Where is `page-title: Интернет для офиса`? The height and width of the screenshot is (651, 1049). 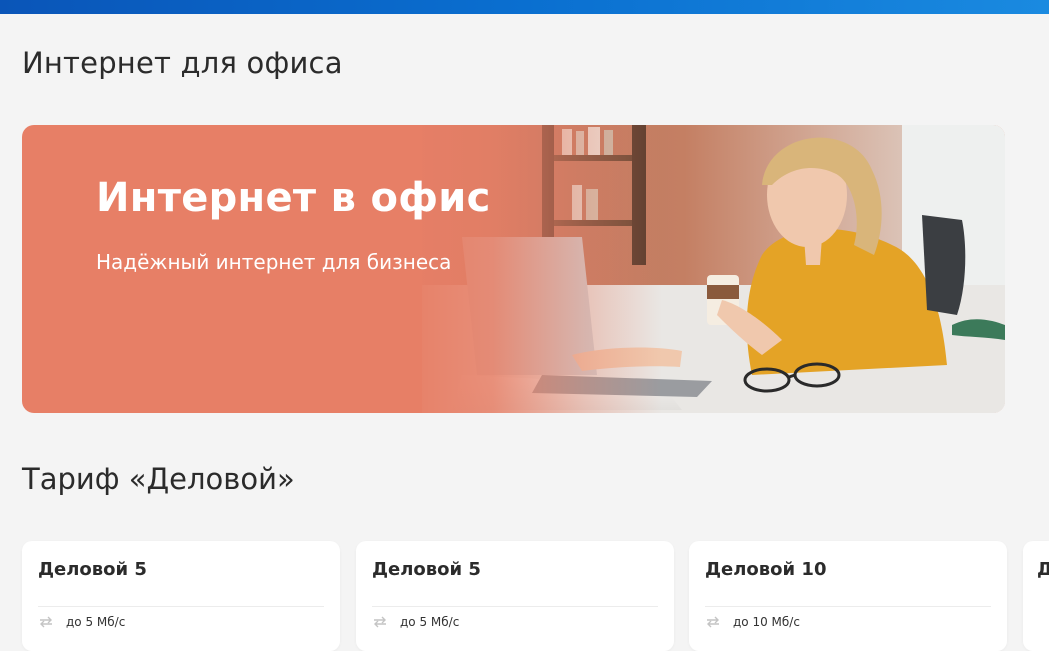 page-title: Интернет для офиса is located at coordinates (182, 63).